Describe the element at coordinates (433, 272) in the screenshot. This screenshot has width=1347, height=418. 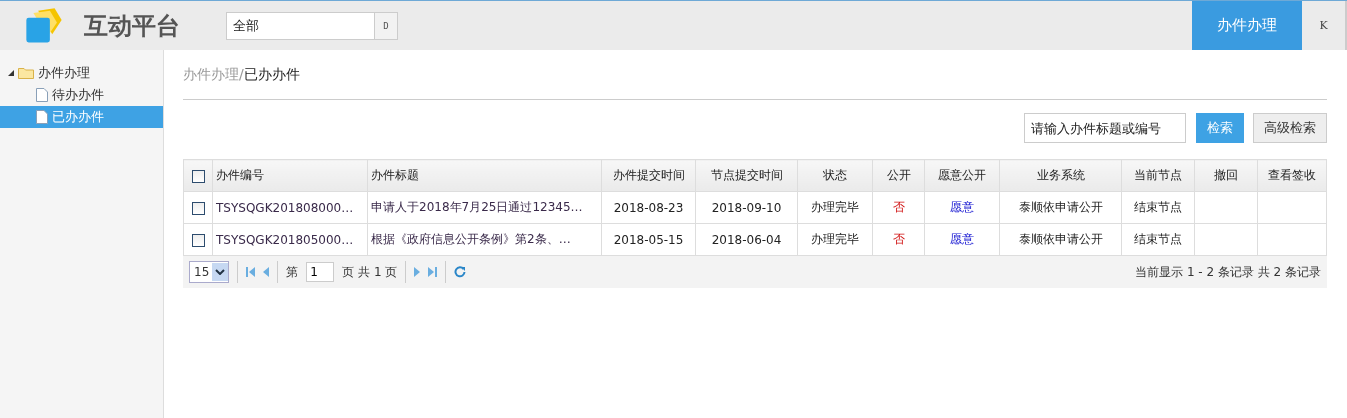
I see `last-page-icon` at that location.